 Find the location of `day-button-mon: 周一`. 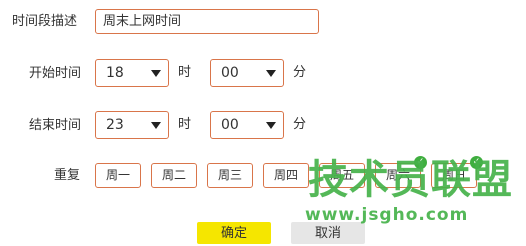

day-button-mon: 周一 is located at coordinates (118, 175).